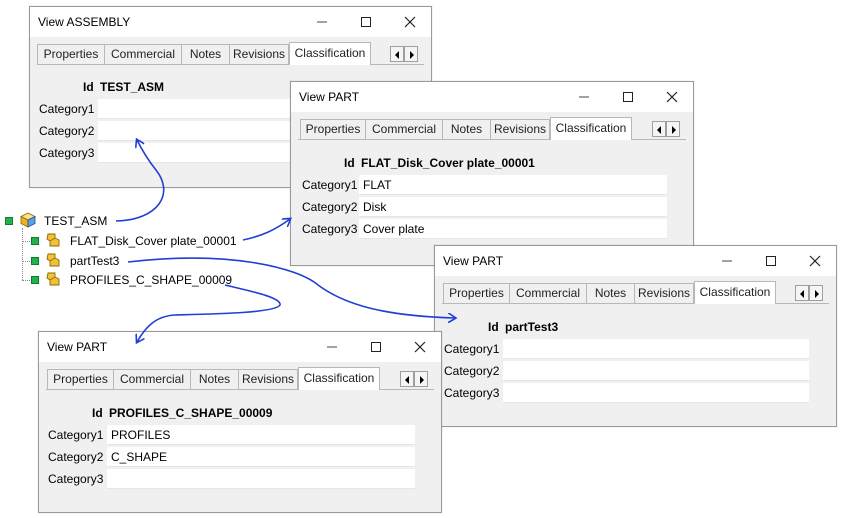 Image resolution: width=842 pixels, height=518 pixels. Describe the element at coordinates (448, 163) in the screenshot. I see `id-value: FLAT_Disk_Cover plate_00001` at that location.